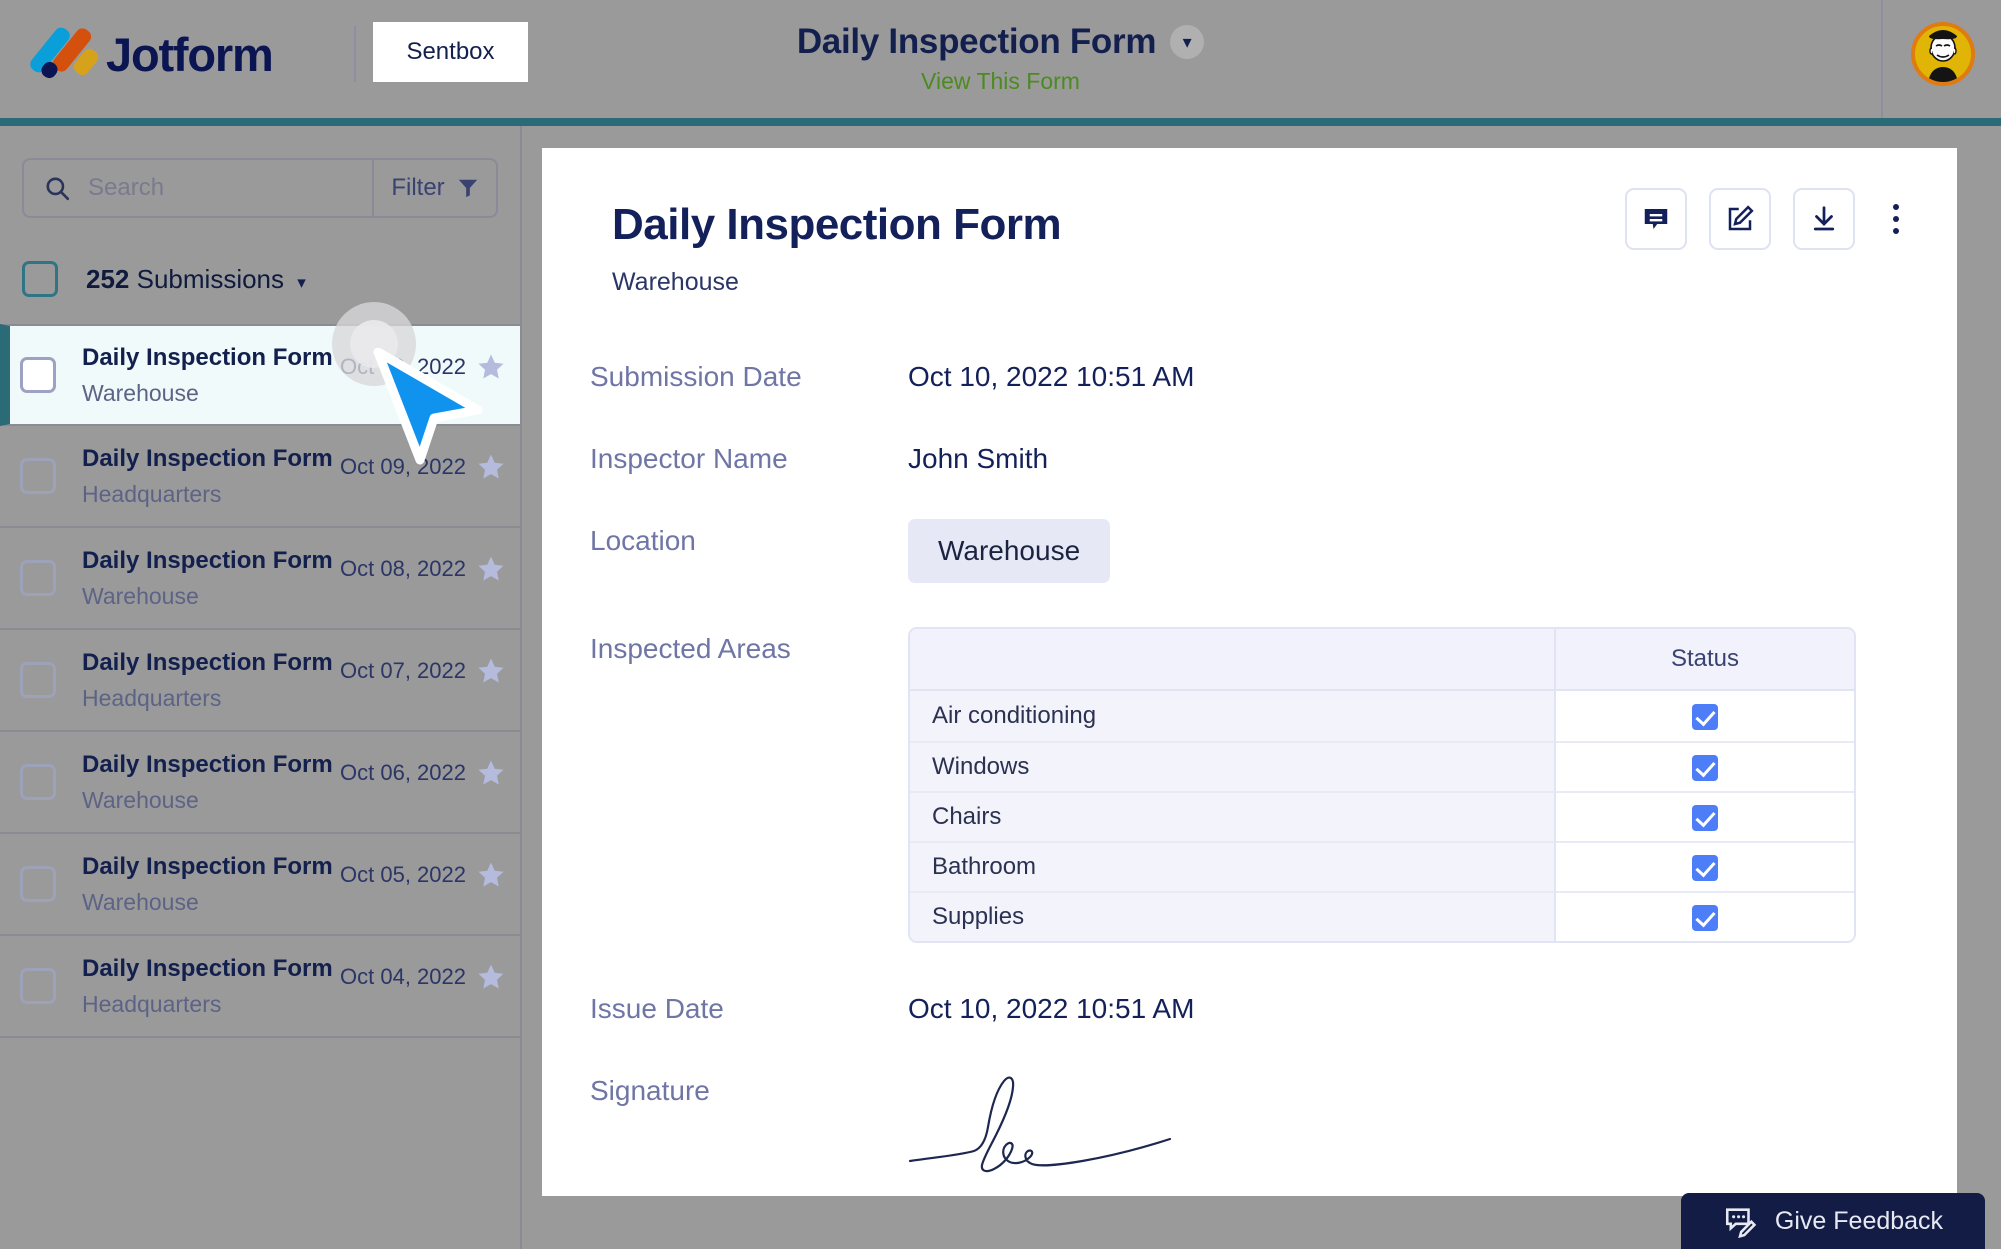 The width and height of the screenshot is (2001, 1249). Describe the element at coordinates (1009, 551) in the screenshot. I see `location-tag: Warehouse` at that location.